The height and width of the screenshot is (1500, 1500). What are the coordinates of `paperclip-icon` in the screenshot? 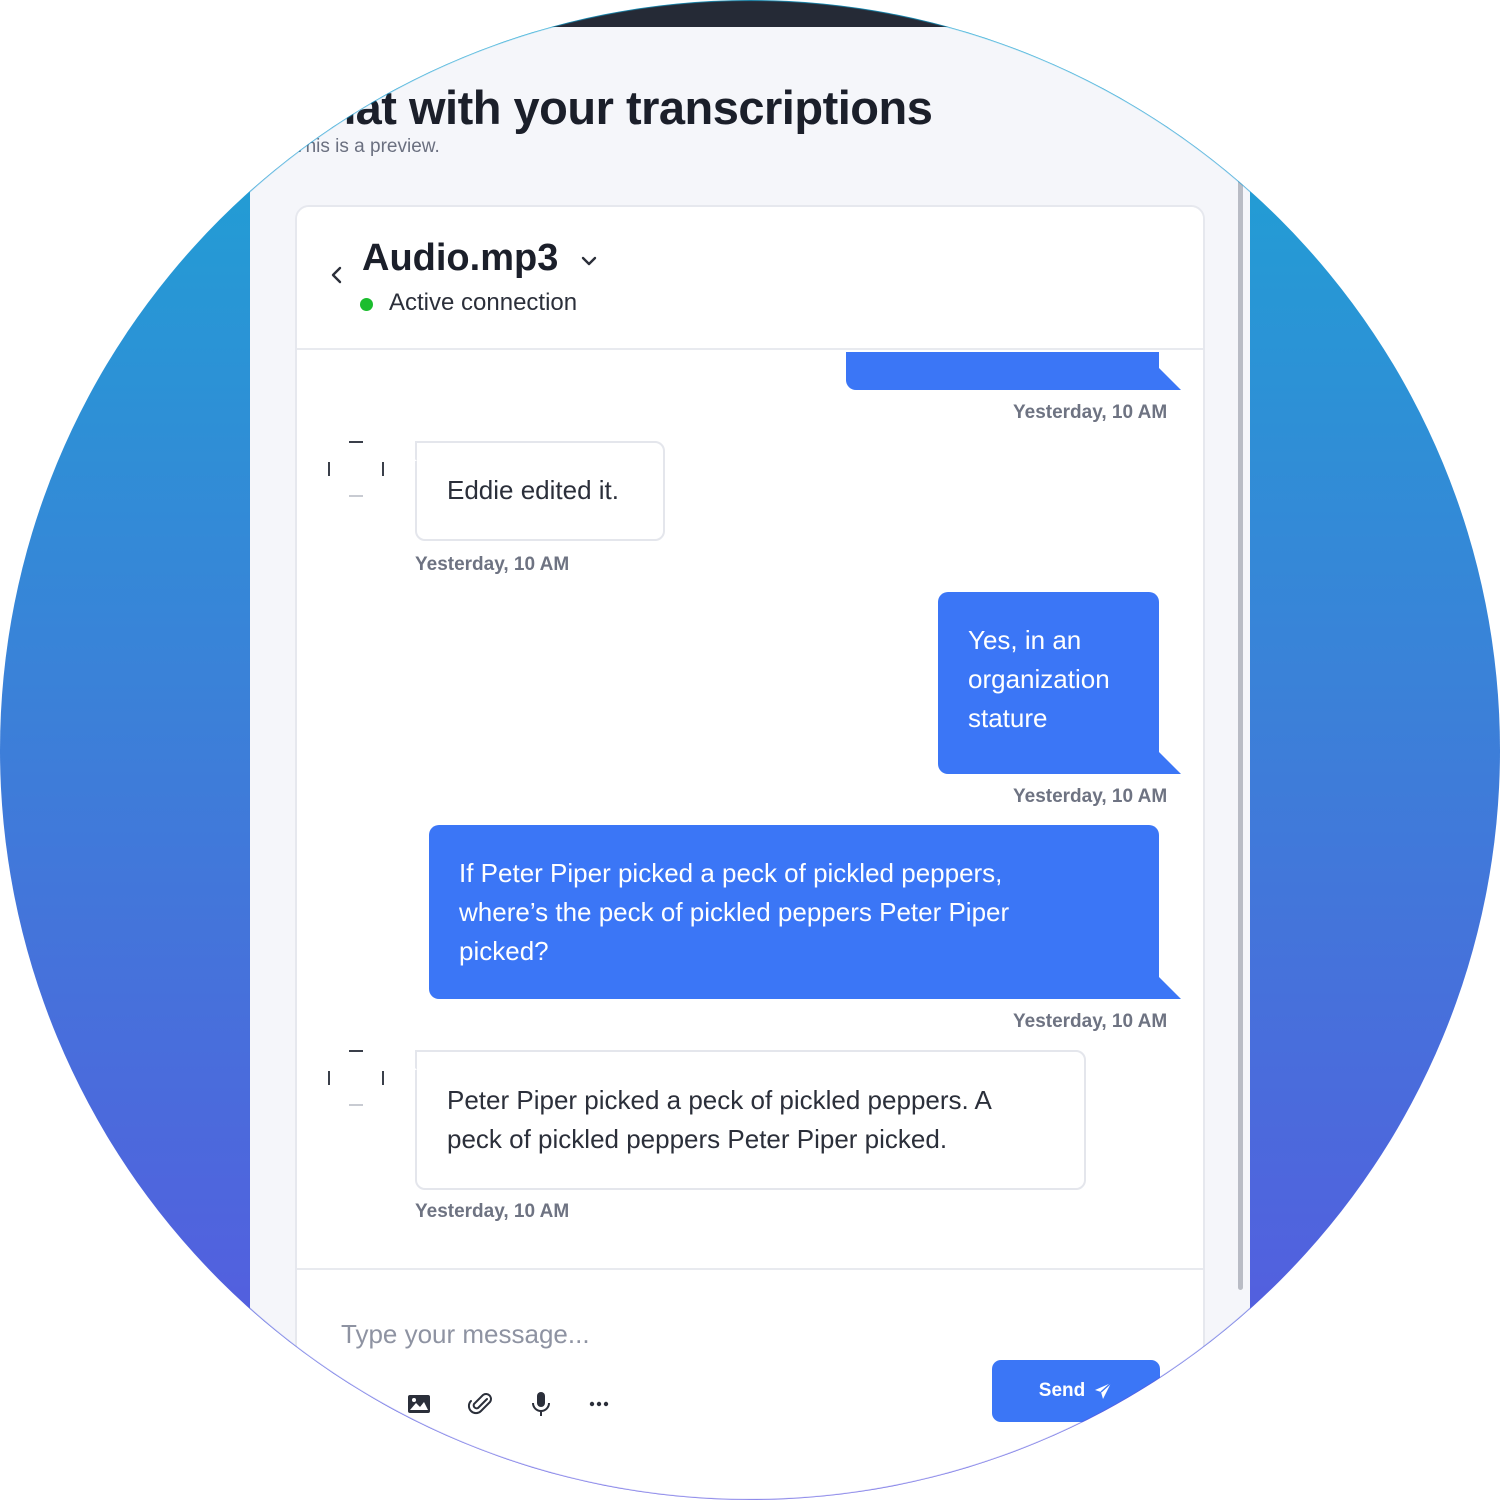 It's located at (481, 1404).